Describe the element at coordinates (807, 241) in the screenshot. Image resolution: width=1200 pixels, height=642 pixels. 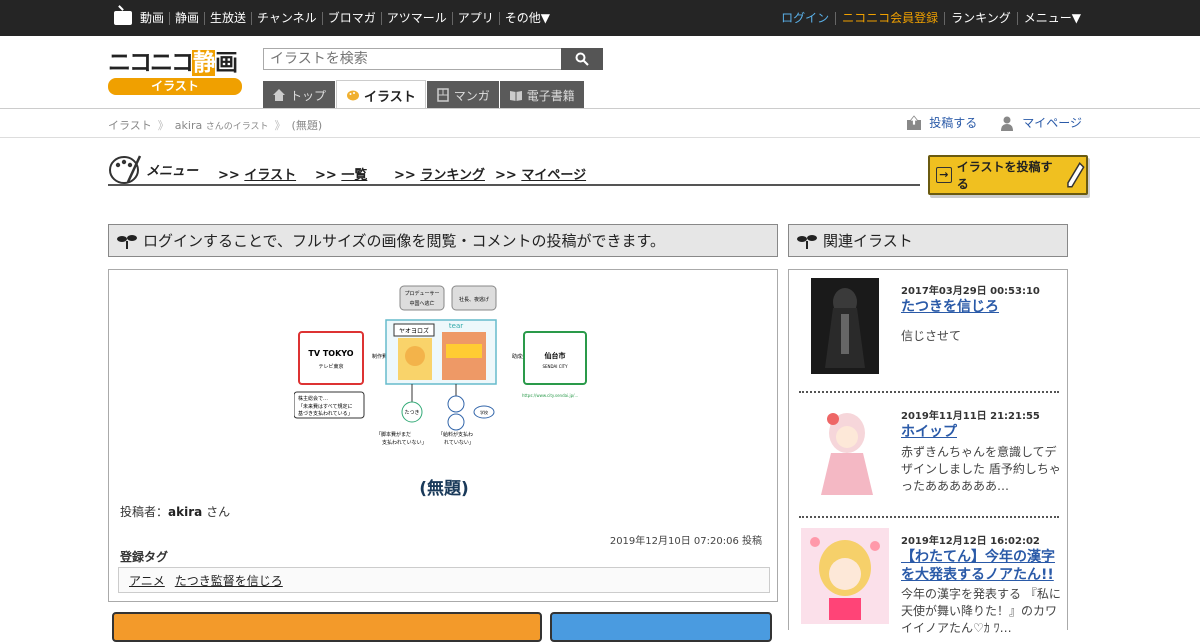
I see `sprout-icon` at that location.